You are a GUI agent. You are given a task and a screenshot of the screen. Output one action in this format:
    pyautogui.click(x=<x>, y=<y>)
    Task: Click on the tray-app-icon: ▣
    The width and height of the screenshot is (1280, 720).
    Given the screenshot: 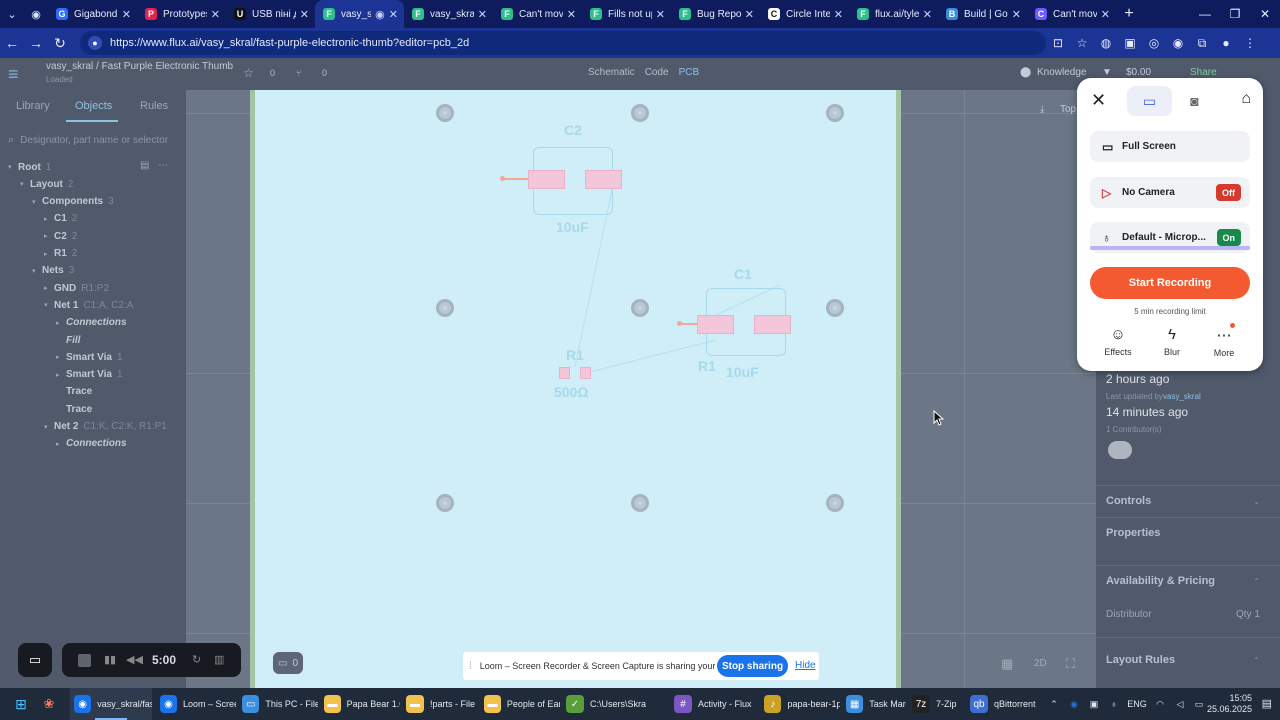 What is the action you would take?
    pyautogui.click(x=1094, y=704)
    